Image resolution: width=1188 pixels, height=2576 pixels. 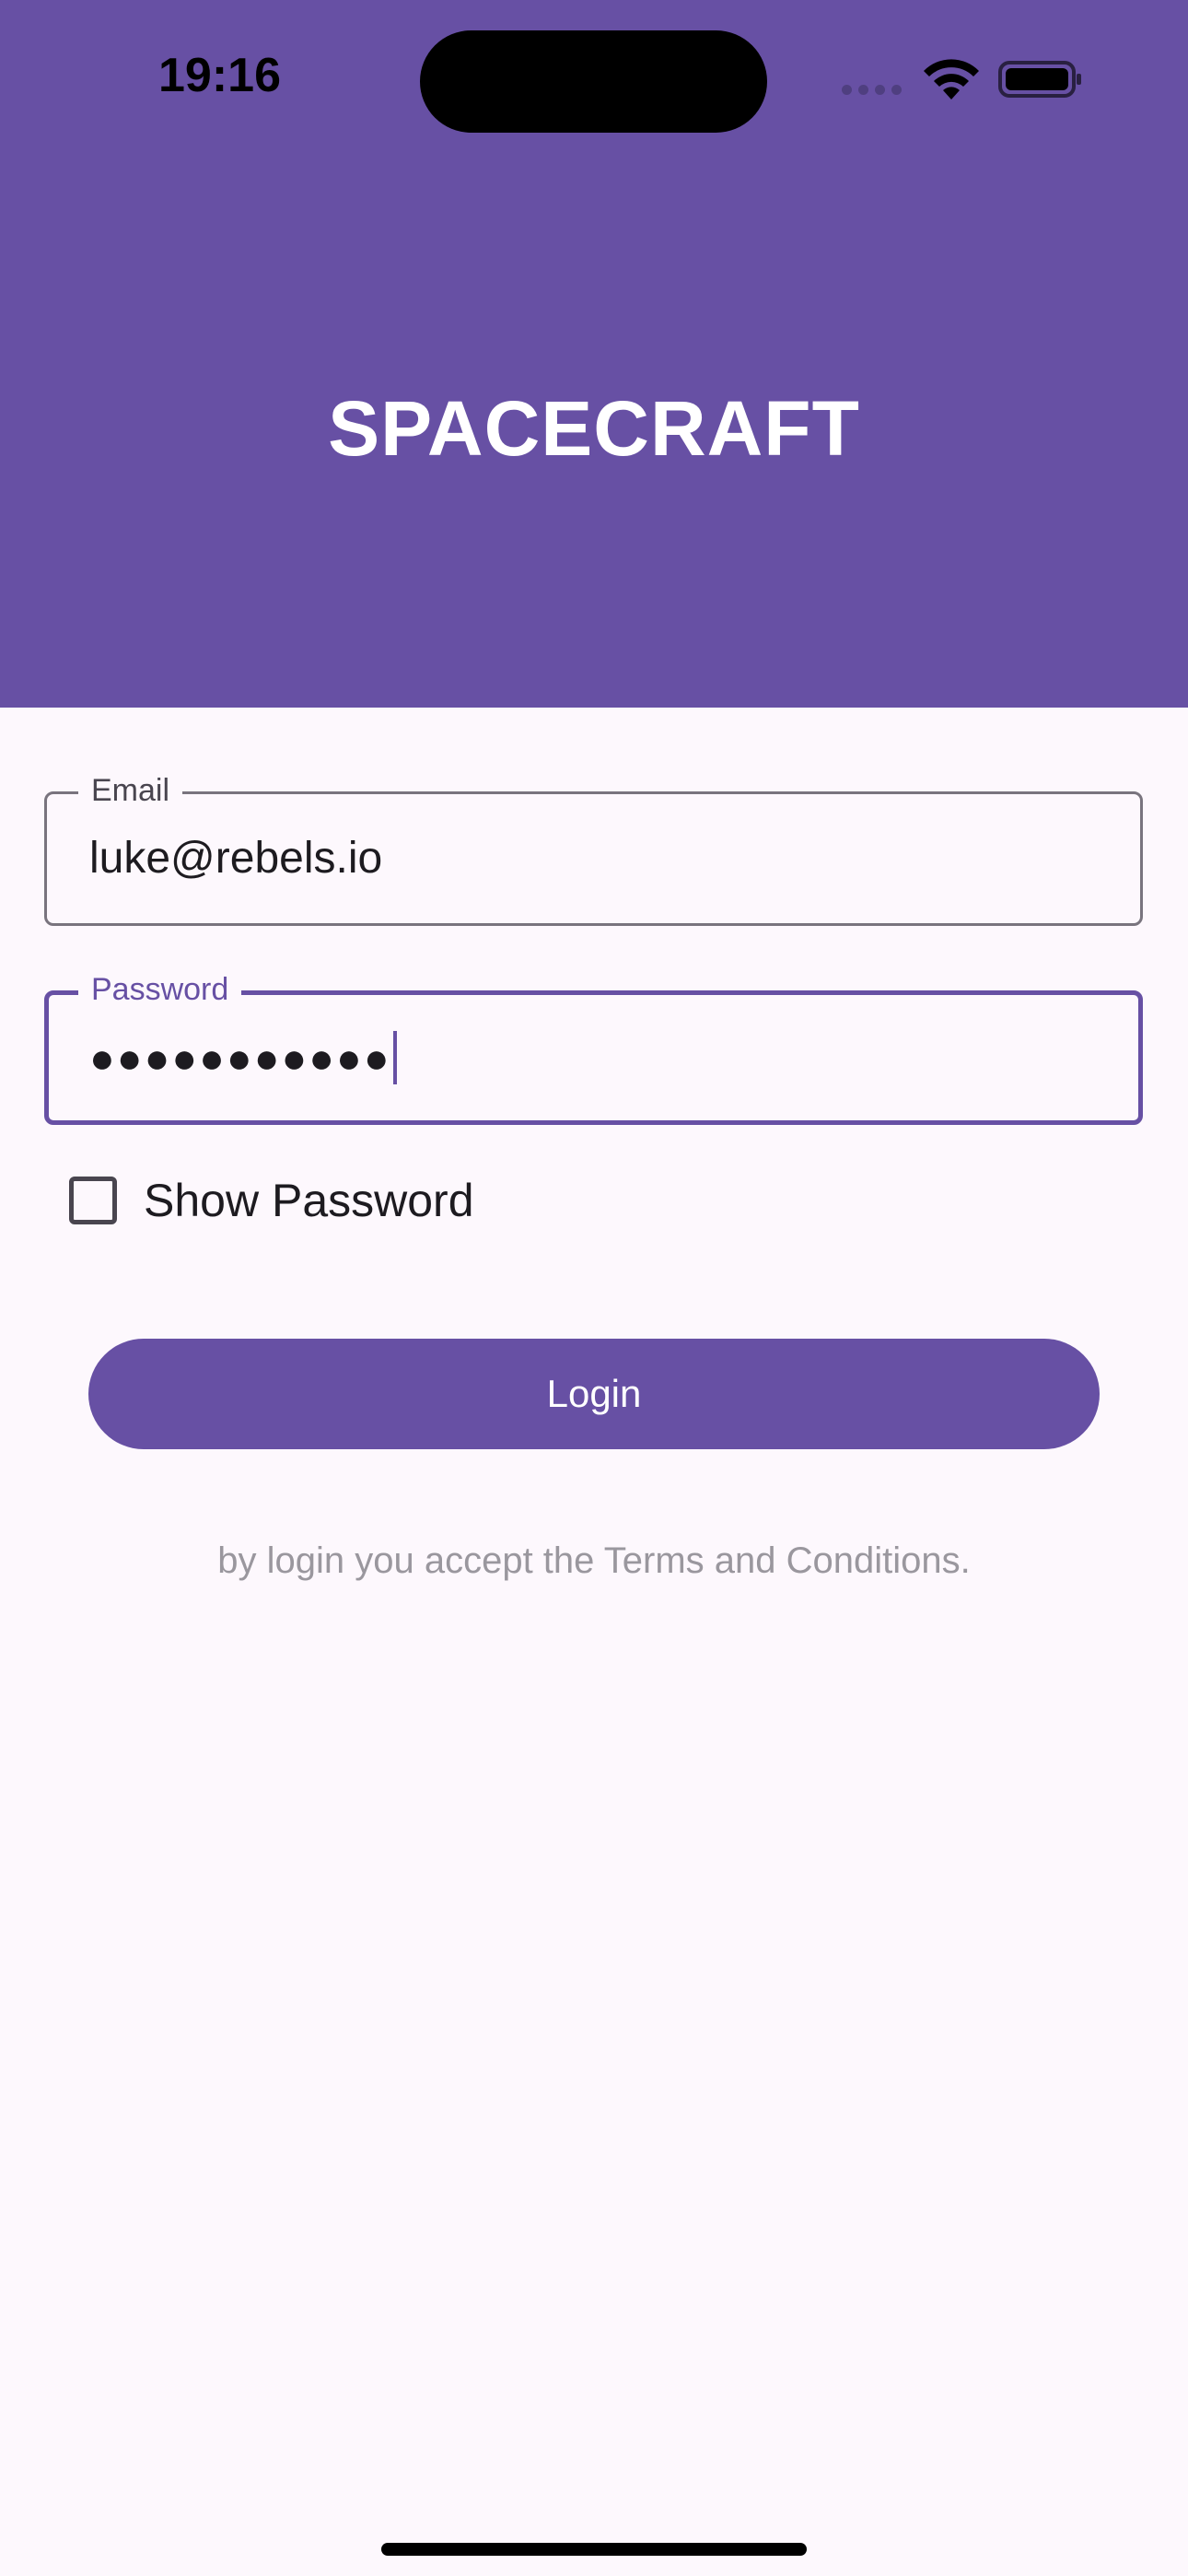 I want to click on password-value: ●●●●●●●●●●●, so click(x=243, y=1057).